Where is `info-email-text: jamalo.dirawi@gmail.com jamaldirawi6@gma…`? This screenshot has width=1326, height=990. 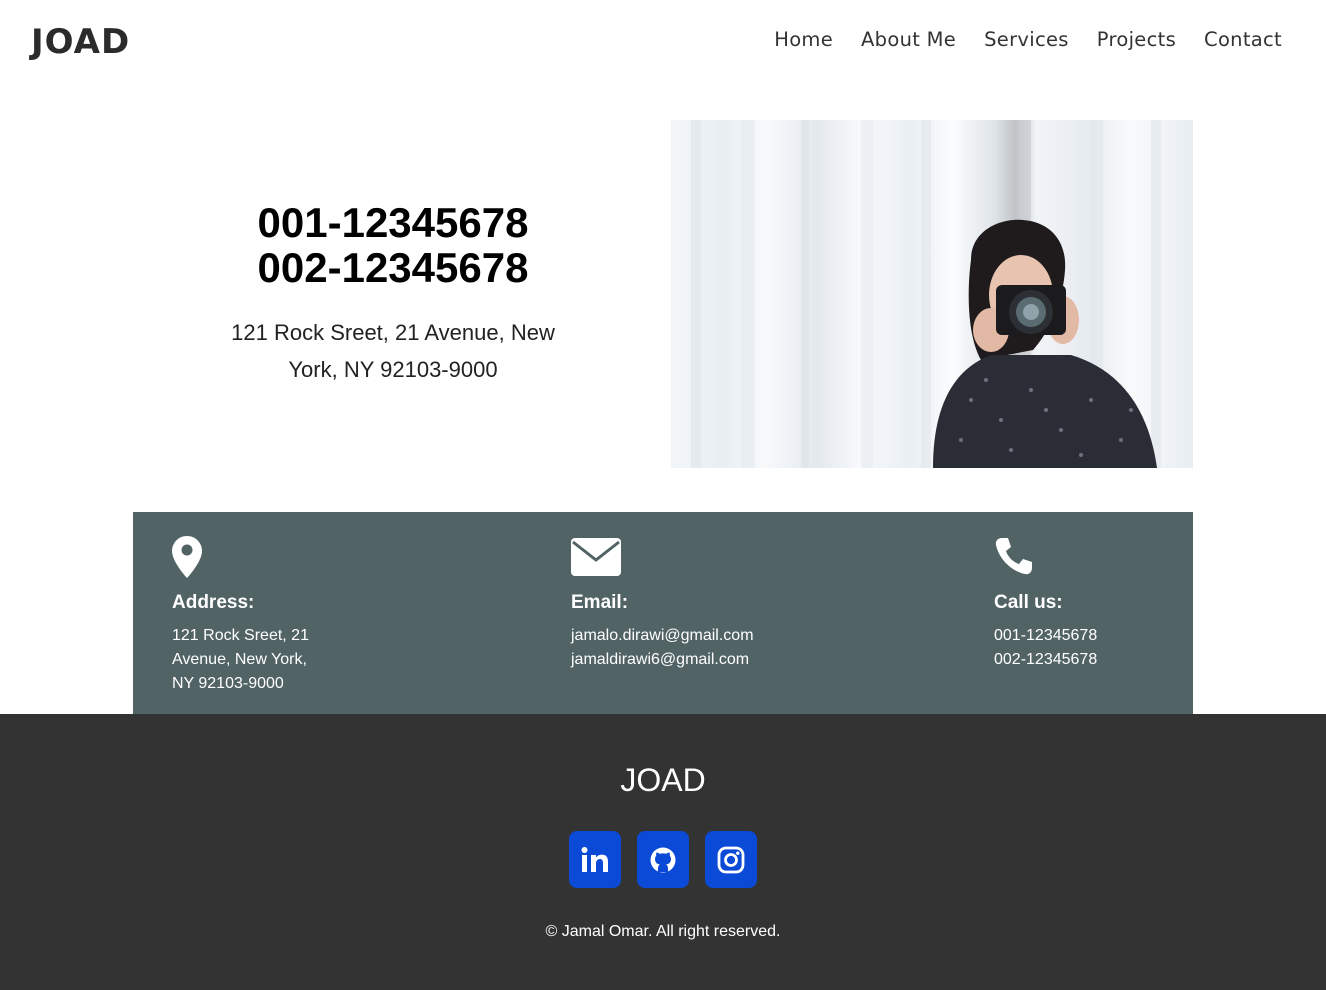
info-email-text: jamalo.dirawi@gmail.com jamaldirawi6@gma… is located at coordinates (701, 648).